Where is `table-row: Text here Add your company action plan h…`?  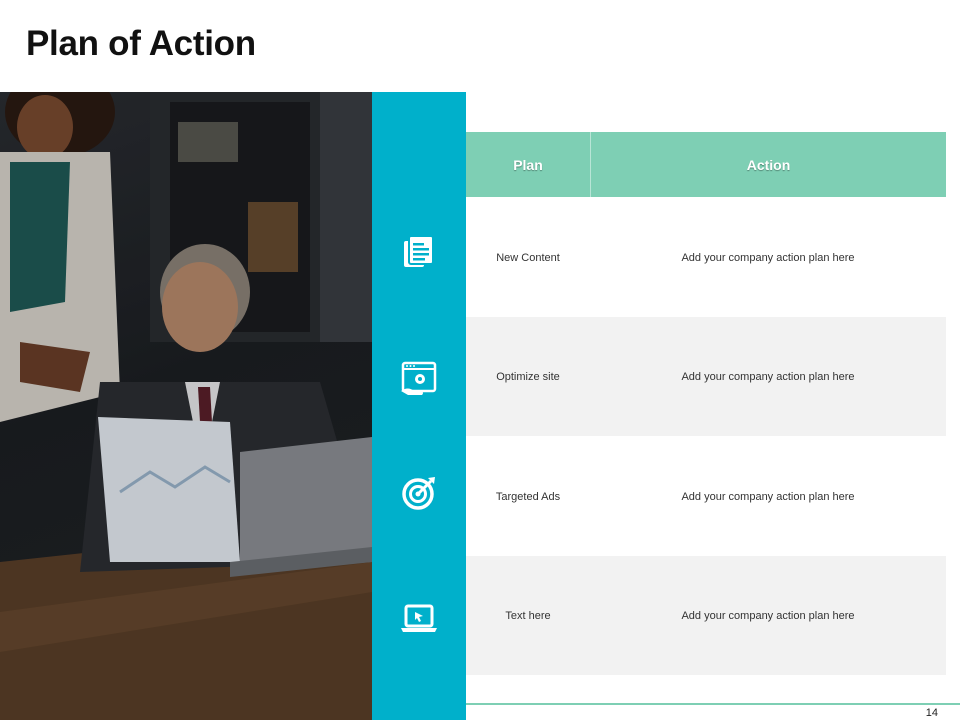
table-row: Text here Add your company action plan h… is located at coordinates (706, 615).